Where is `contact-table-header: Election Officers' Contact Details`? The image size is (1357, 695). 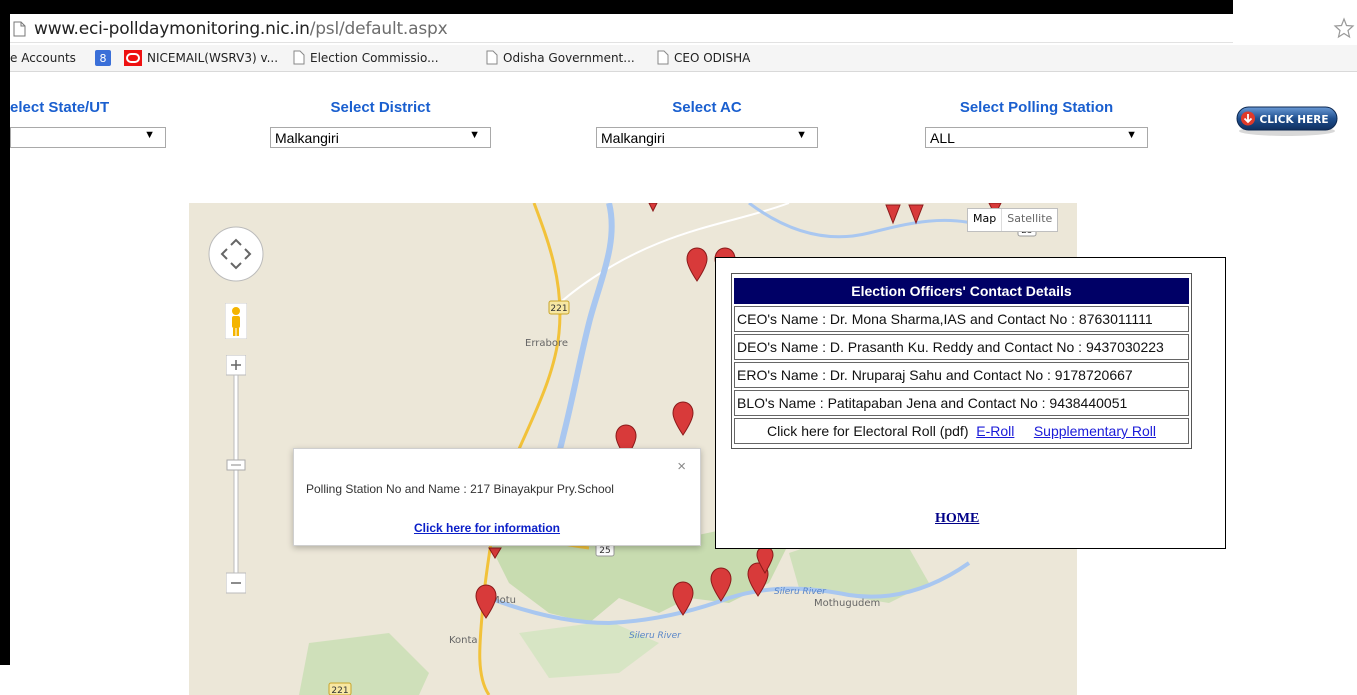 contact-table-header: Election Officers' Contact Details is located at coordinates (961, 291).